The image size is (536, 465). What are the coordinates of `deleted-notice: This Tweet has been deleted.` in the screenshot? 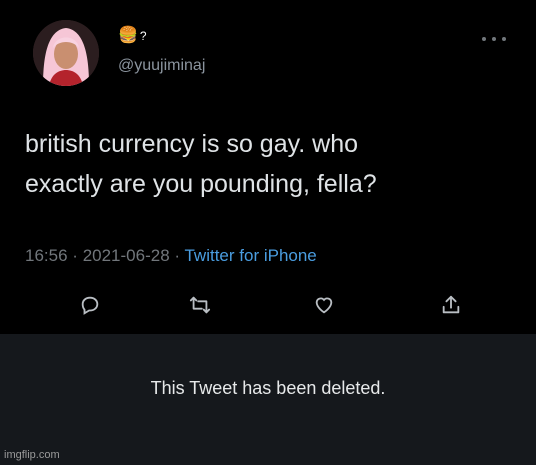 It's located at (268, 388).